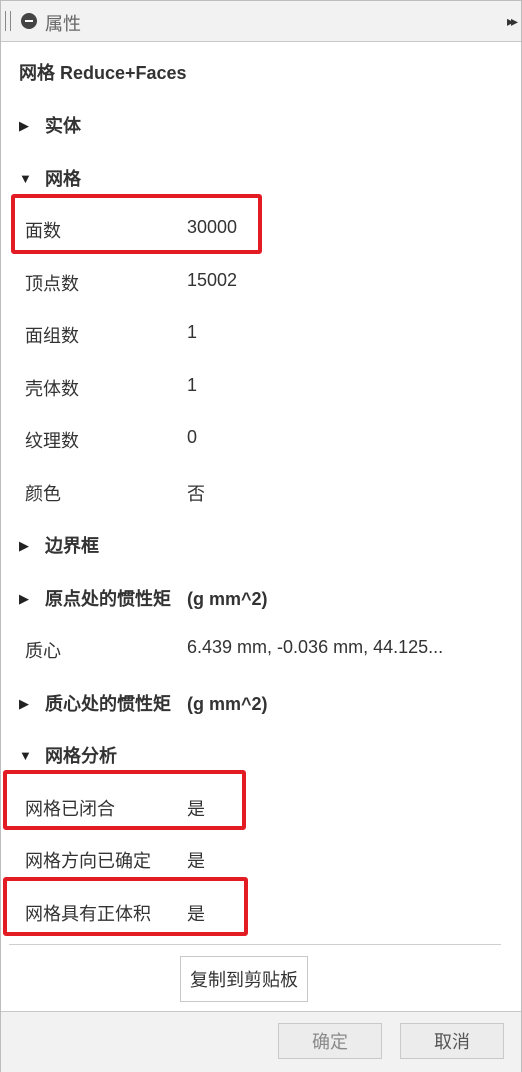 The width and height of the screenshot is (522, 1072). Describe the element at coordinates (52, 284) in the screenshot. I see `vertices-label: 顶点数` at that location.